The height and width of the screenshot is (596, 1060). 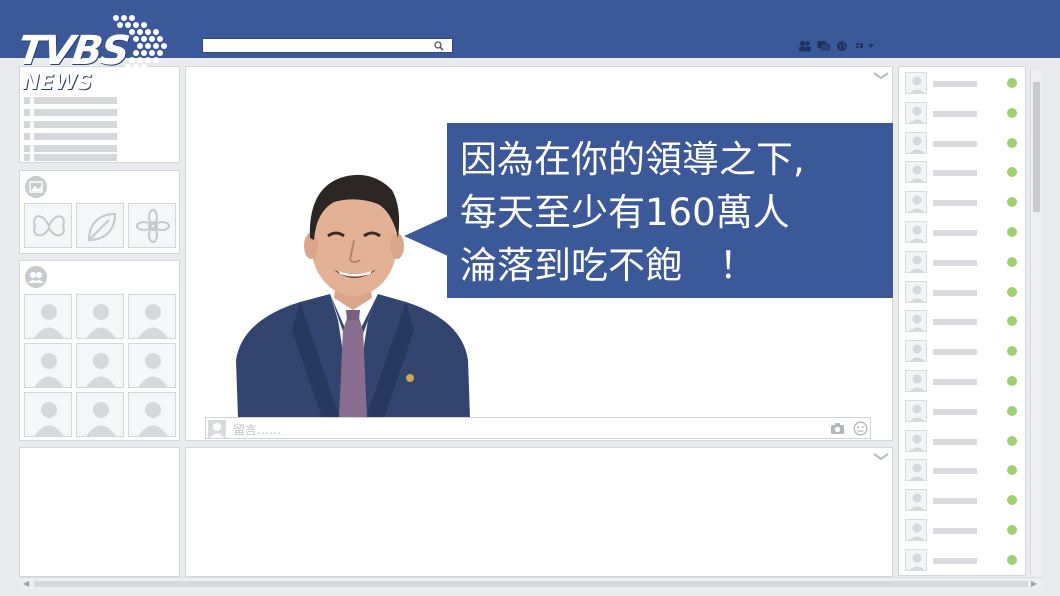 I want to click on top-icons, so click(x=836, y=46).